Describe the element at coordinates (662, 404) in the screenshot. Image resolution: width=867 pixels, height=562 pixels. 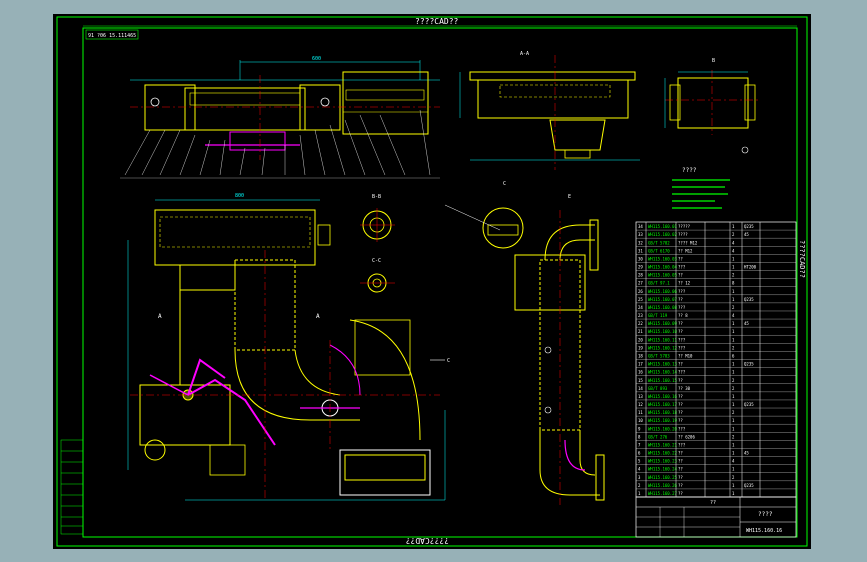
I see `parts-list-cell: WH115.160.17` at that location.